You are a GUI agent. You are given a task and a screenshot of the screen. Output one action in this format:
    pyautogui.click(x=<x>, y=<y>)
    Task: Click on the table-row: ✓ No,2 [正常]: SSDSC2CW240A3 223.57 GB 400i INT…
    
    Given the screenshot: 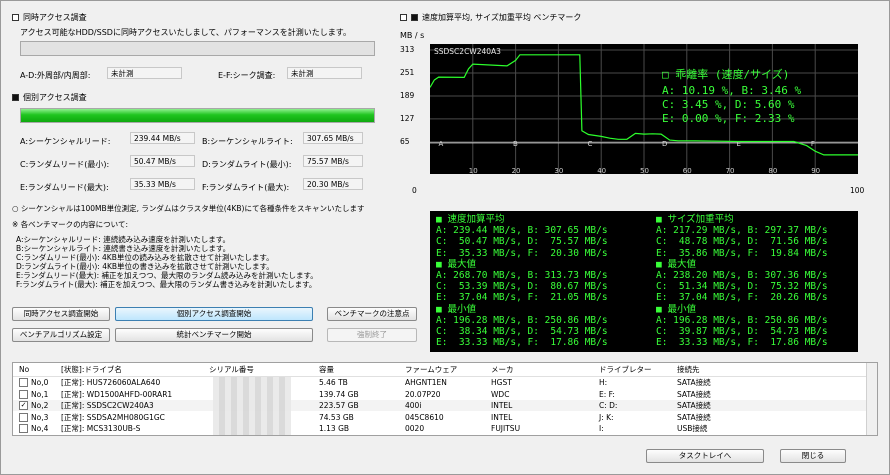 What is the action you would take?
    pyautogui.click(x=445, y=405)
    